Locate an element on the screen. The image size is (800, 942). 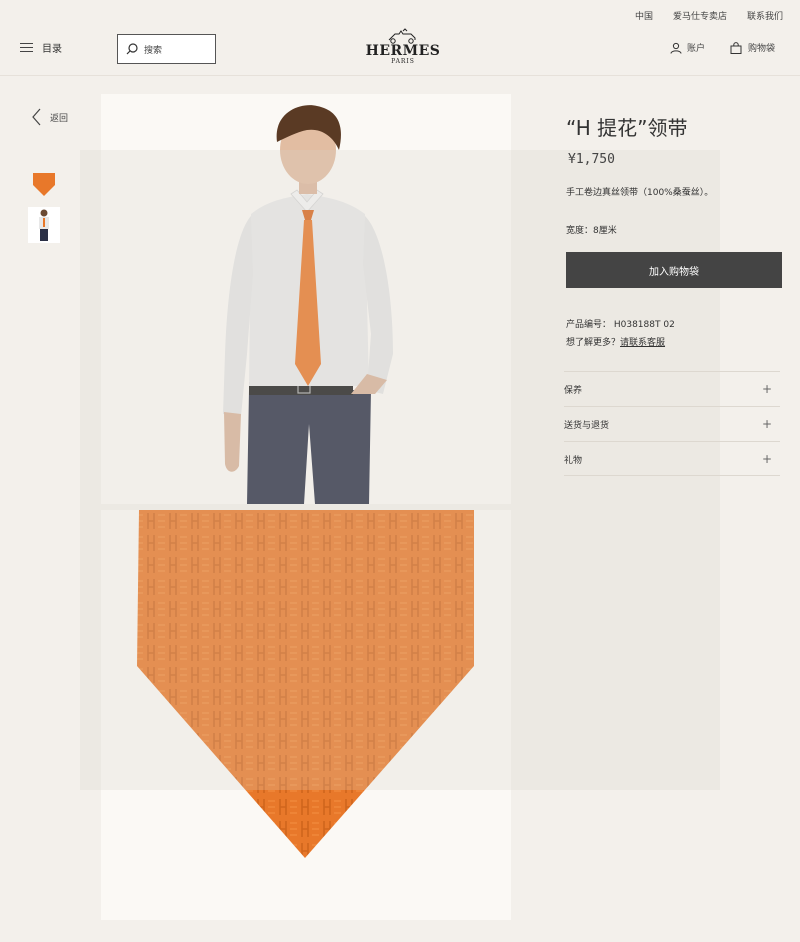
shopping-bag-icon is located at coordinates (736, 47).